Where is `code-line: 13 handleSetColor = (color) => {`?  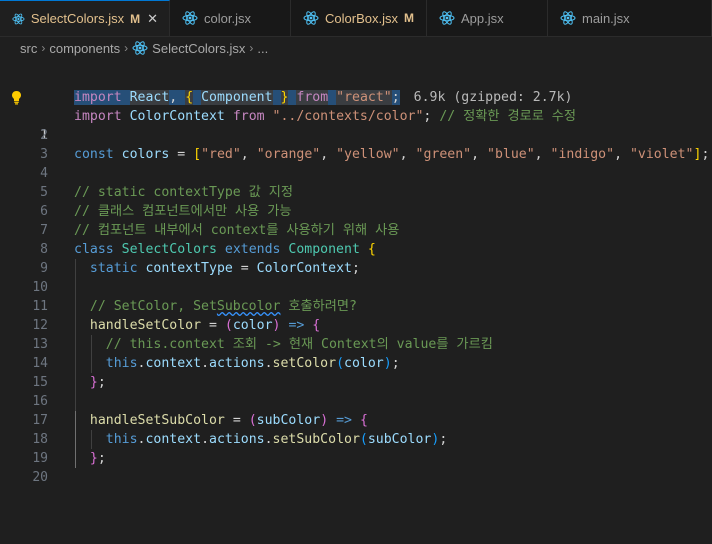 code-line: 13 handleSetColor = (color) => { is located at coordinates (356, 334).